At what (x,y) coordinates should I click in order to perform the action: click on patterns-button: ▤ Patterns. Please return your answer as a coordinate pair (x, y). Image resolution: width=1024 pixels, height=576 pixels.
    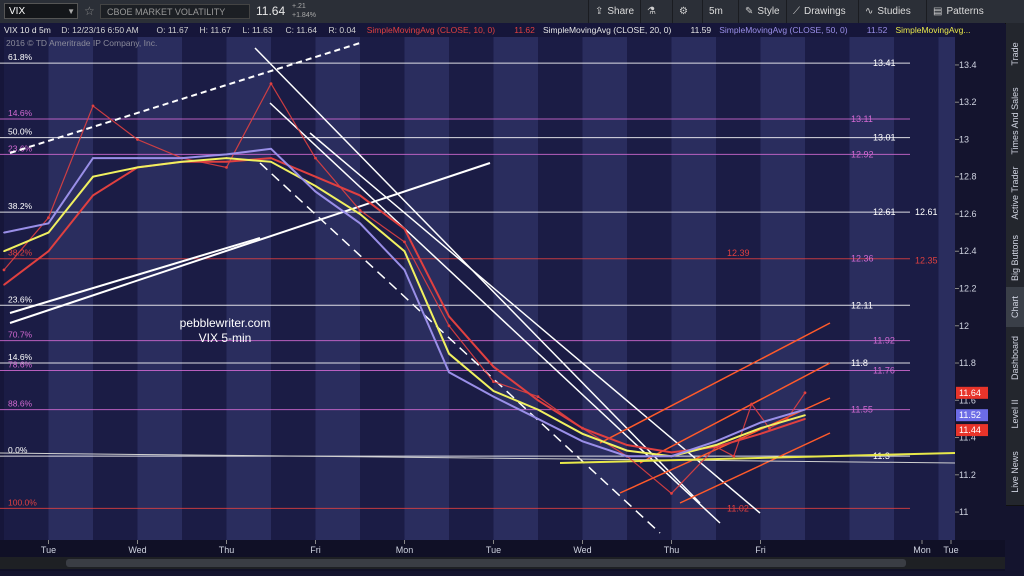
    Looking at the image, I should click on (975, 11).